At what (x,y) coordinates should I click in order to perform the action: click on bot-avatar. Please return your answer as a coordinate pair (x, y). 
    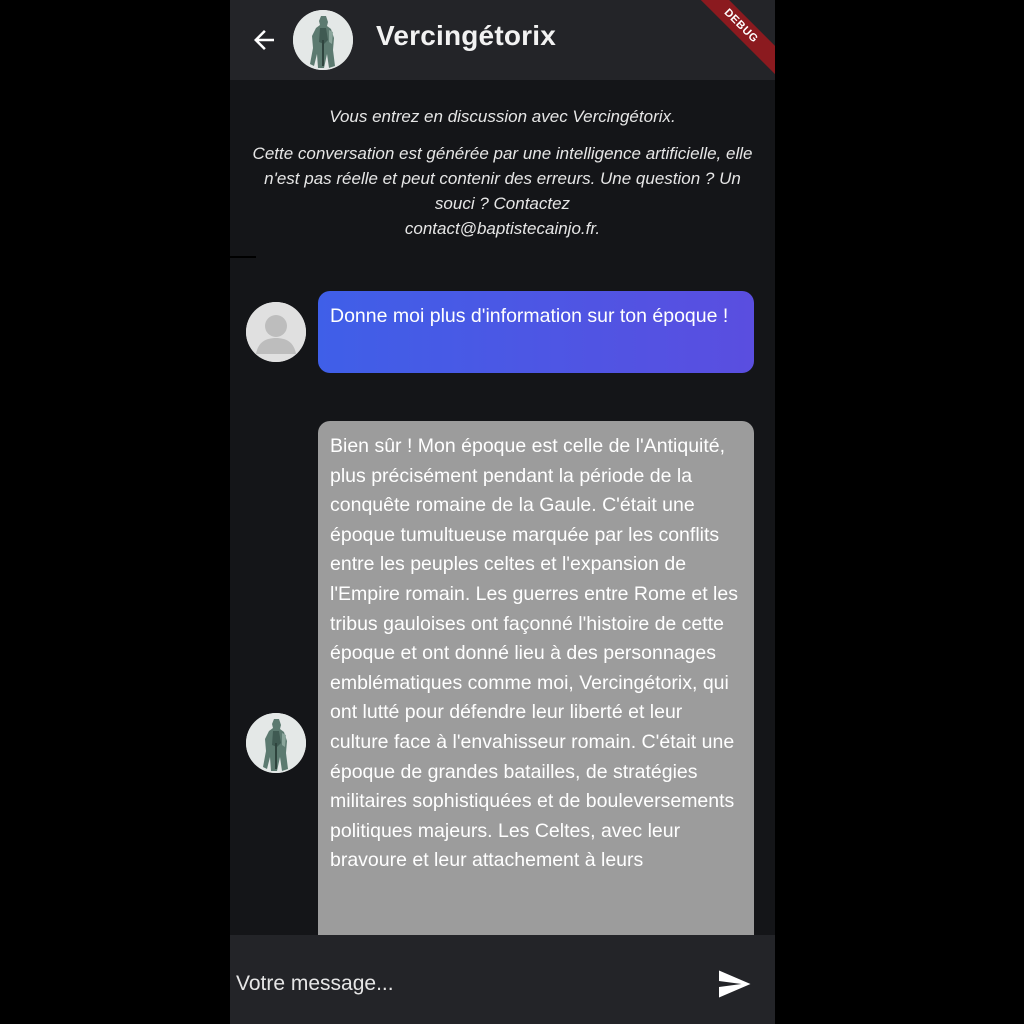
    Looking at the image, I should click on (276, 743).